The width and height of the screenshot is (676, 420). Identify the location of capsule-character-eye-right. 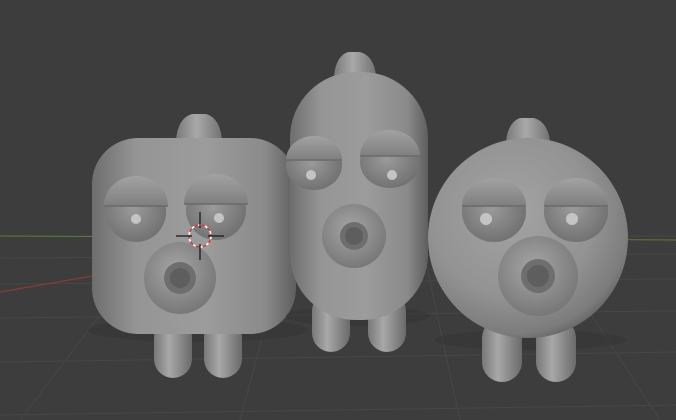
(390, 159).